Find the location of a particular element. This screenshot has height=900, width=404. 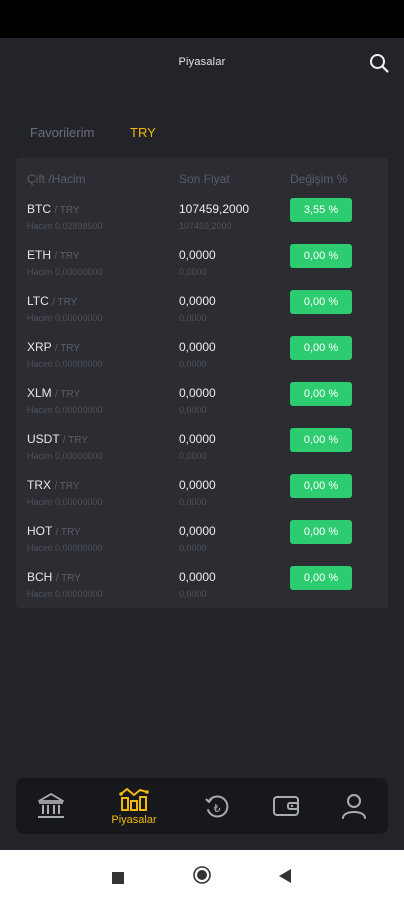

home-button is located at coordinates (202, 877).